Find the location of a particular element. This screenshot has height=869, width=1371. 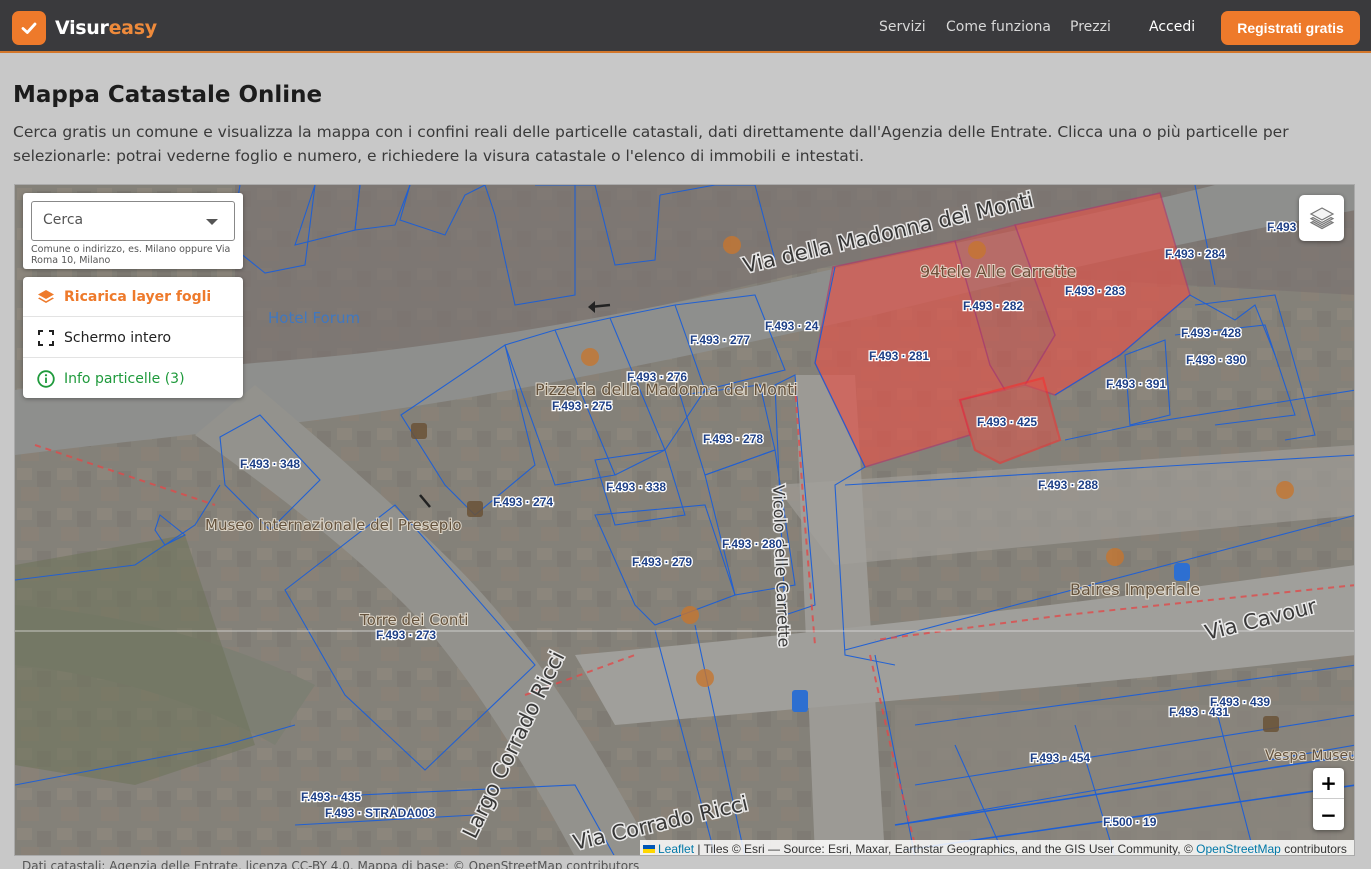

register-button: Registrati gratis is located at coordinates (1290, 28).